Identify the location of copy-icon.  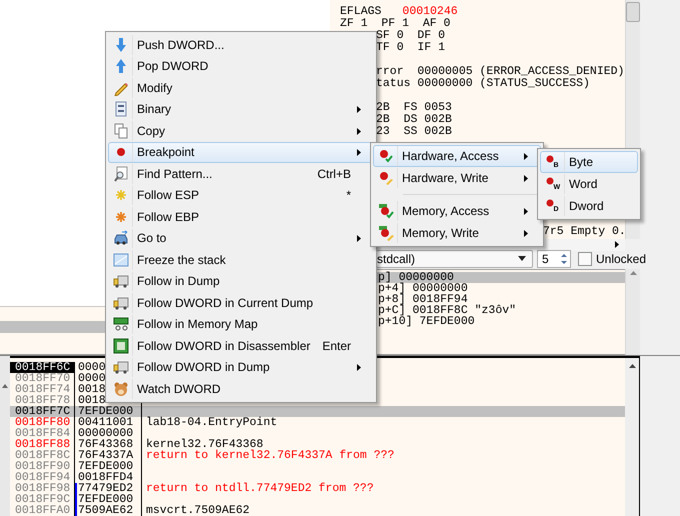
(120, 130).